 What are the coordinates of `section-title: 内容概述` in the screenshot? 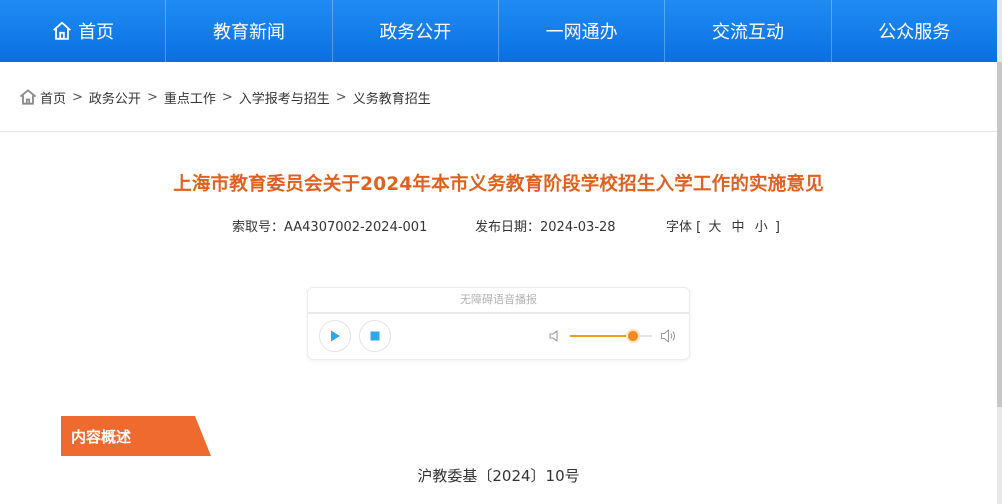 It's located at (101, 437).